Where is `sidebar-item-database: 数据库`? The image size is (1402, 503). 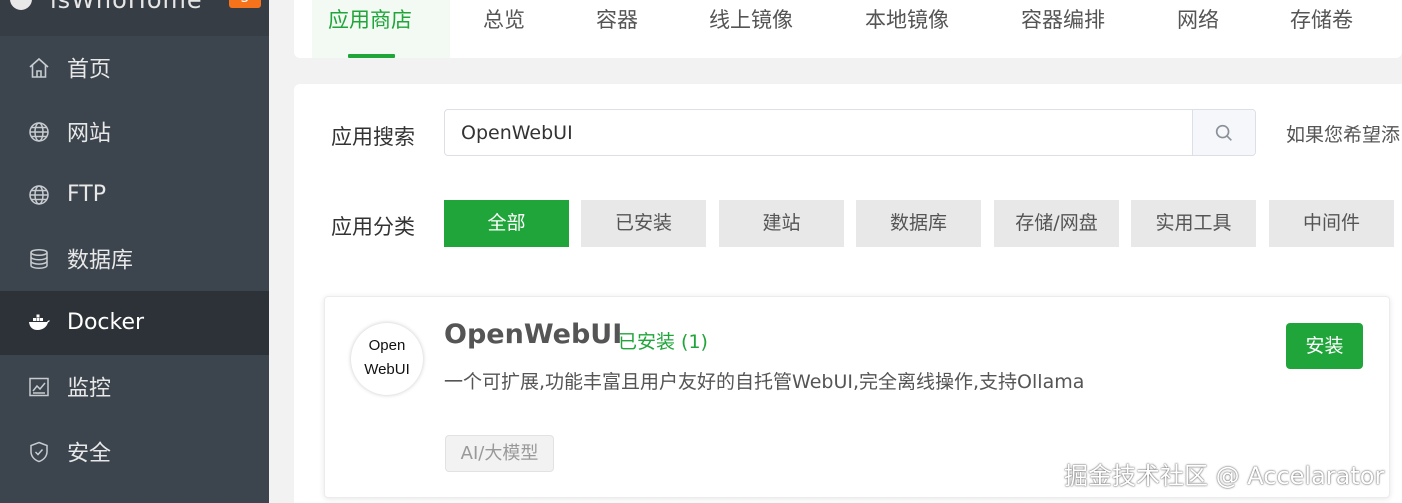
sidebar-item-database: 数据库 is located at coordinates (134, 259).